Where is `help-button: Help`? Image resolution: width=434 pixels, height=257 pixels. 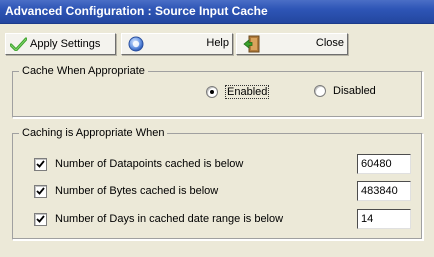 help-button: Help is located at coordinates (177, 44).